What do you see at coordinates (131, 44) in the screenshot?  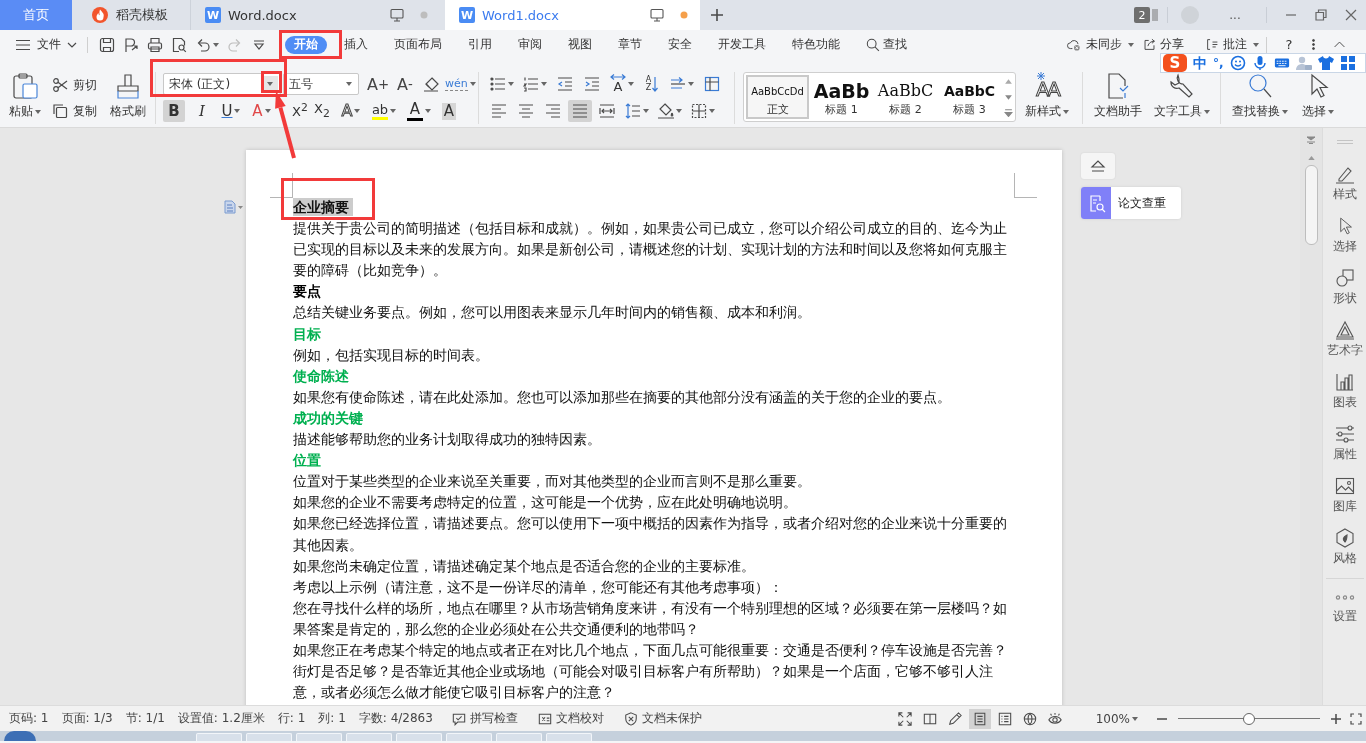 I see `export-icon` at bounding box center [131, 44].